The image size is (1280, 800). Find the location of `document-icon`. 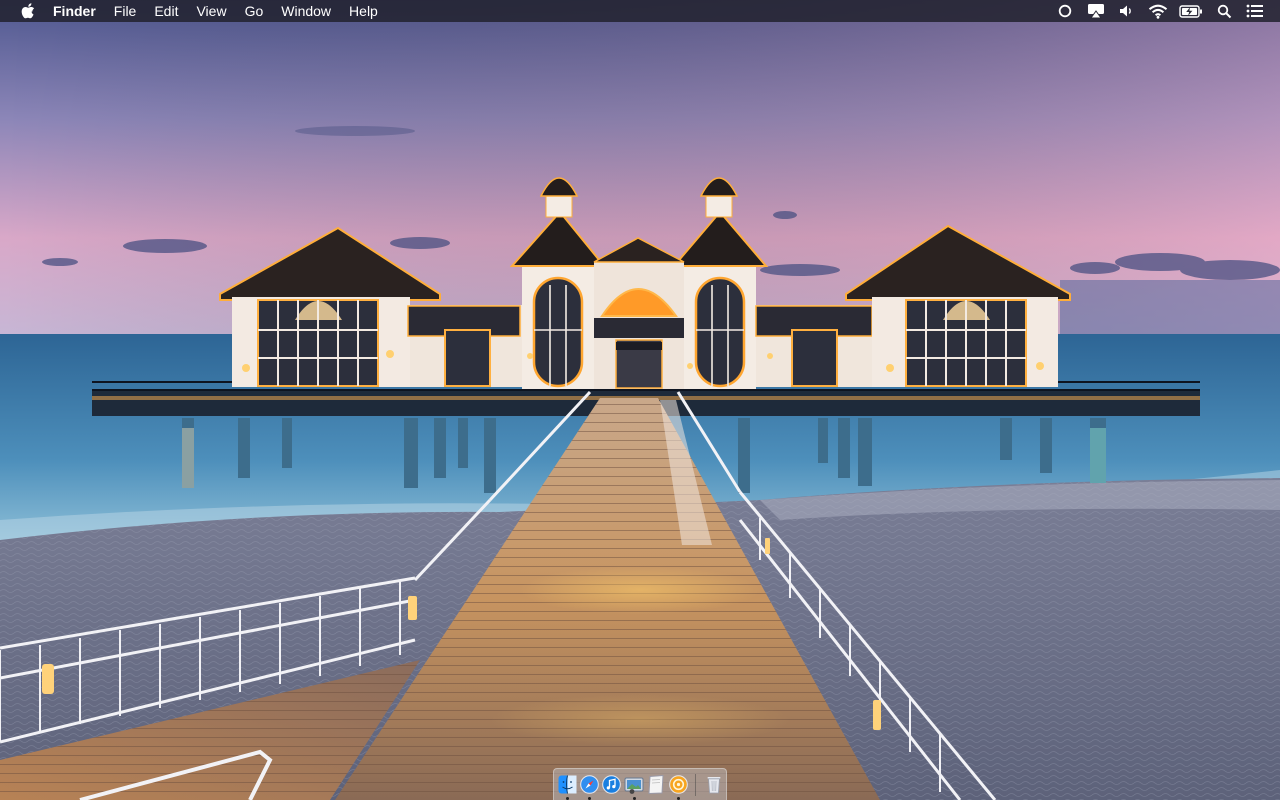

document-icon is located at coordinates (656, 785).